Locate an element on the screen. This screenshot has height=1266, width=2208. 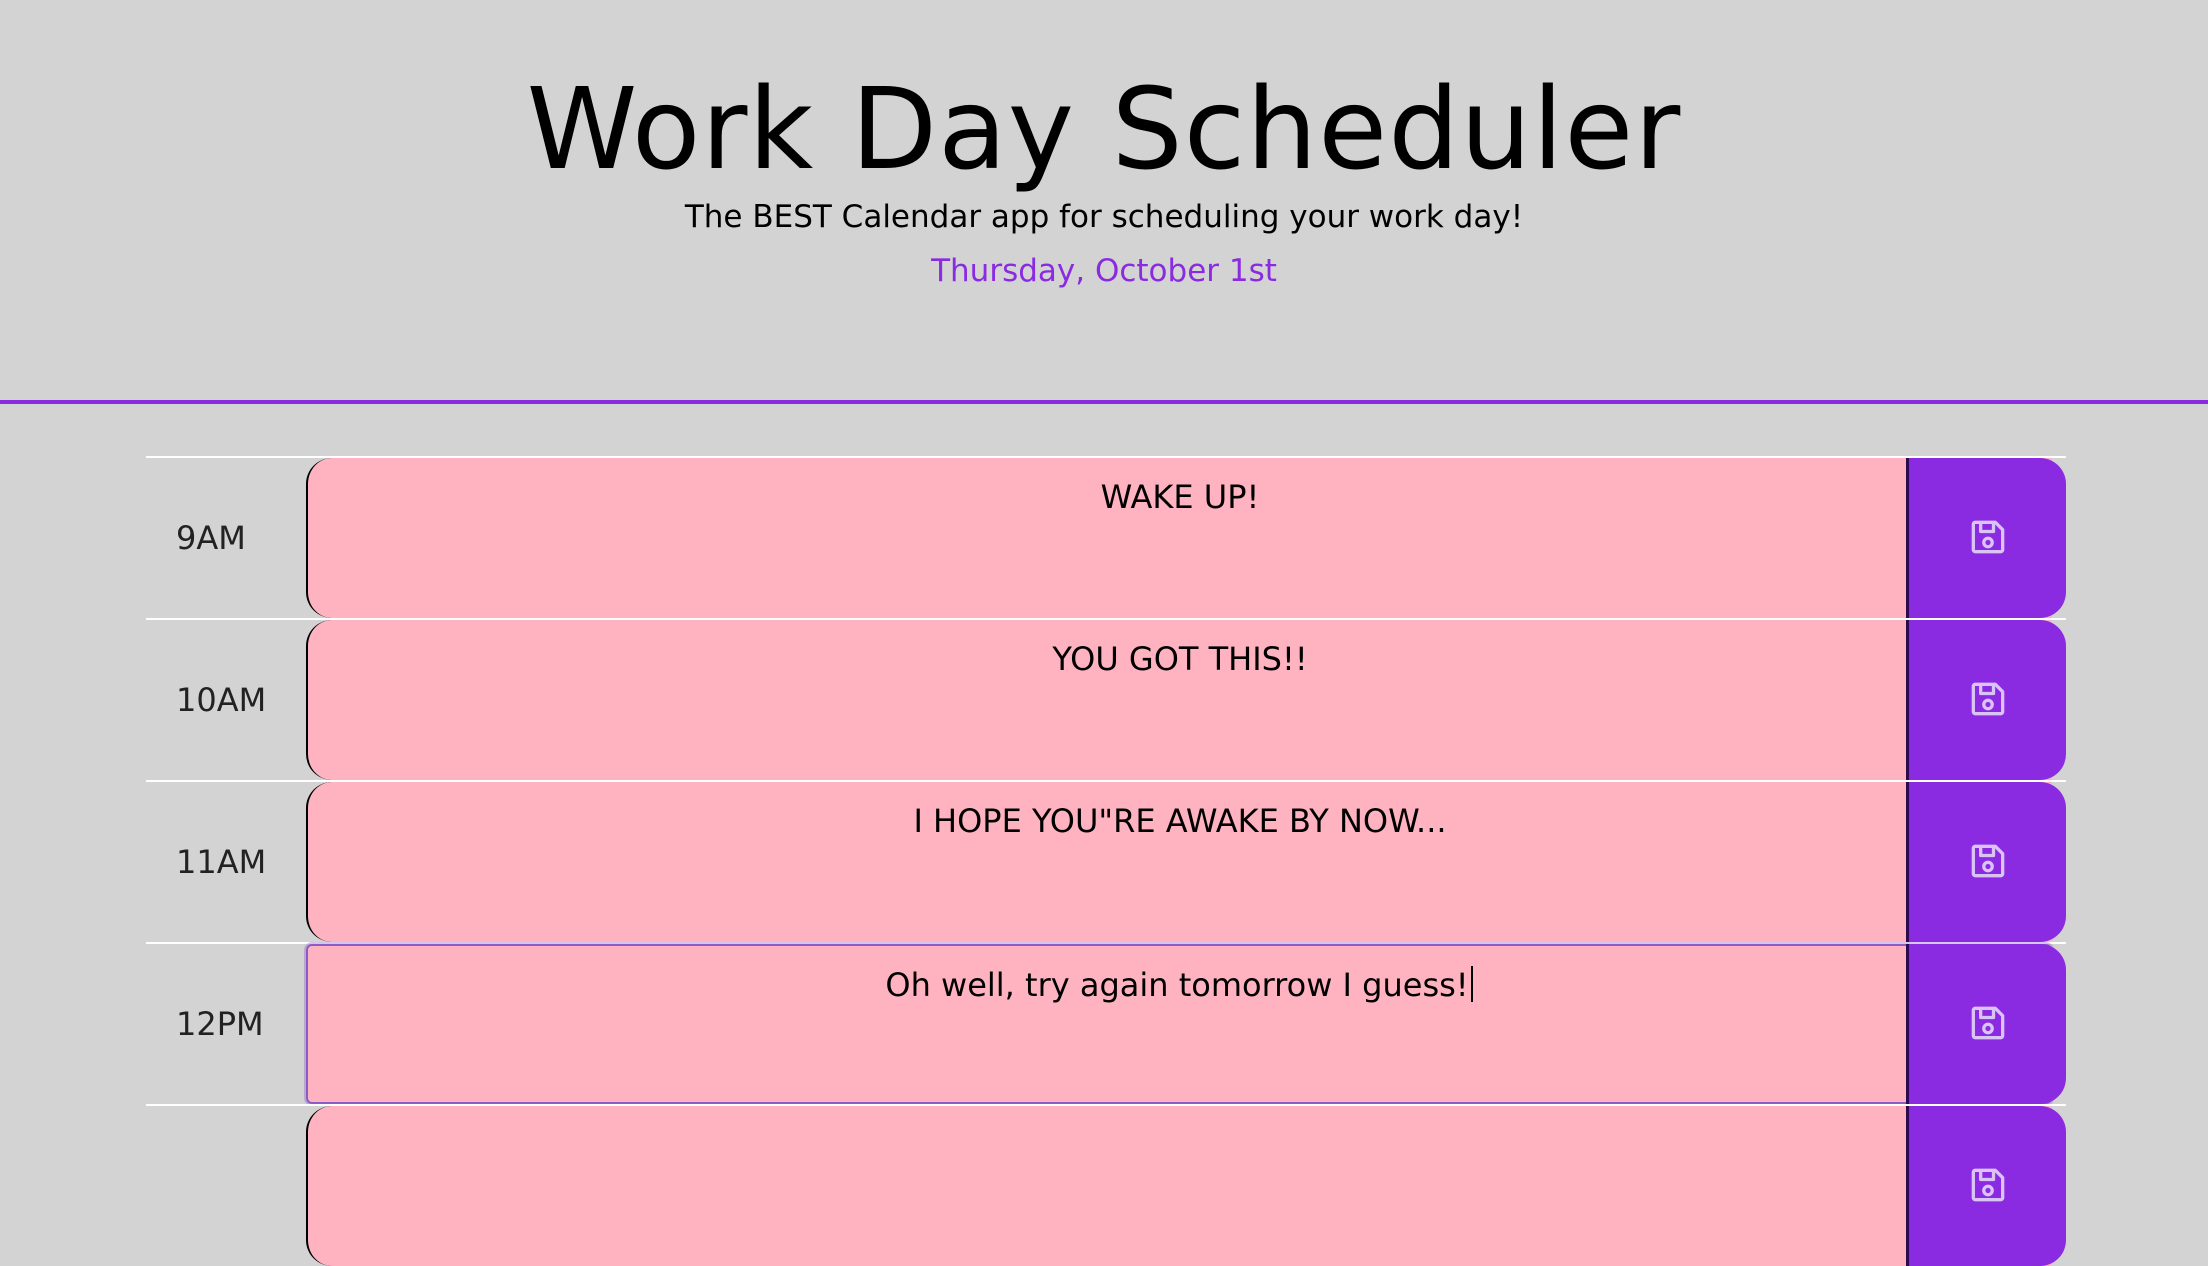
time-block-row: 10AM YOU GOT THIS!! is located at coordinates (1106, 699).